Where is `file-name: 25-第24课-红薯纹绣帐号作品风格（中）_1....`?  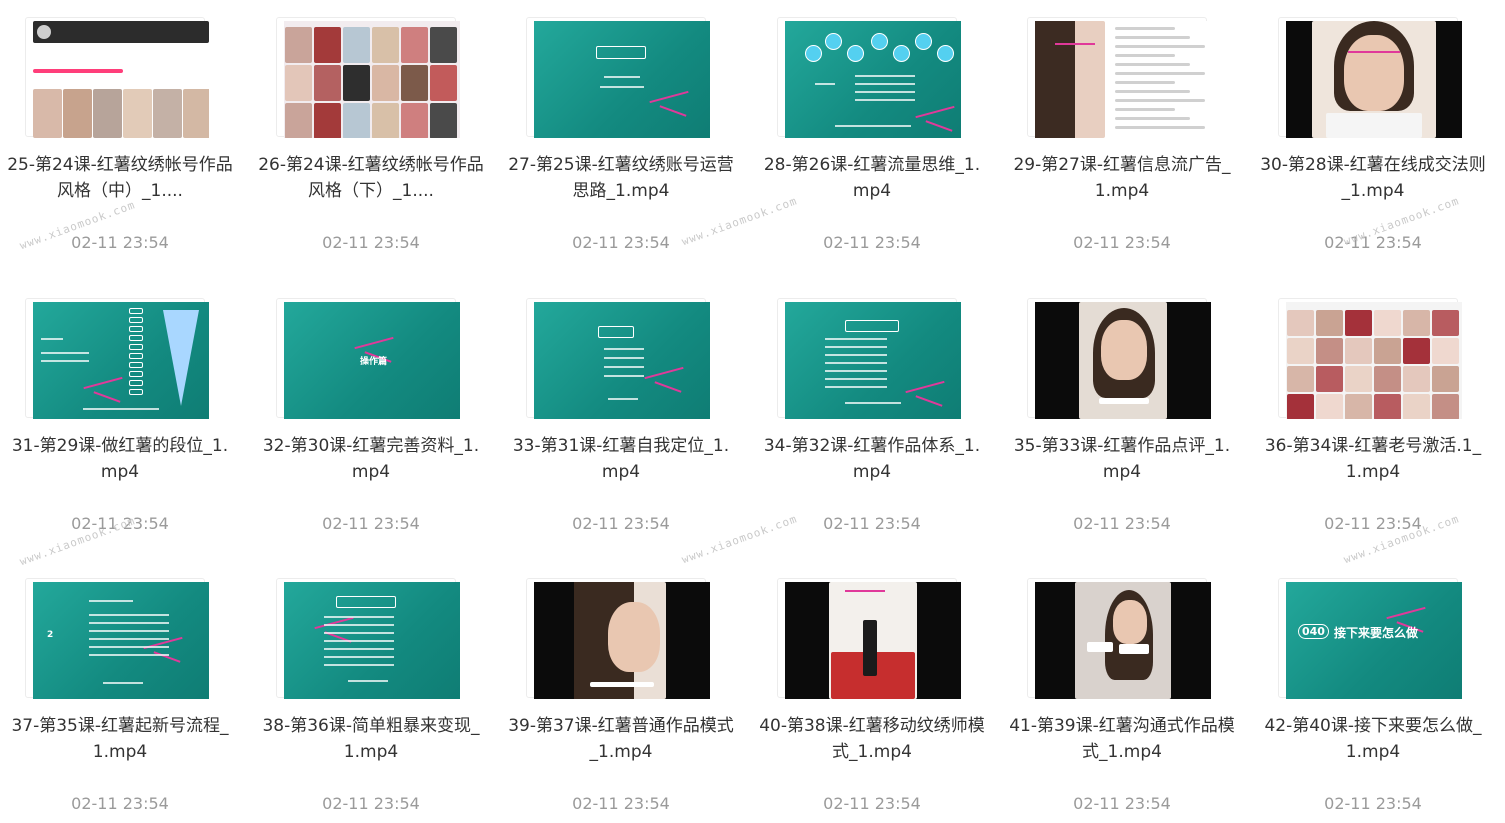 file-name: 25-第24课-红薯纹绣帐号作品风格（中）_1.... is located at coordinates (120, 178).